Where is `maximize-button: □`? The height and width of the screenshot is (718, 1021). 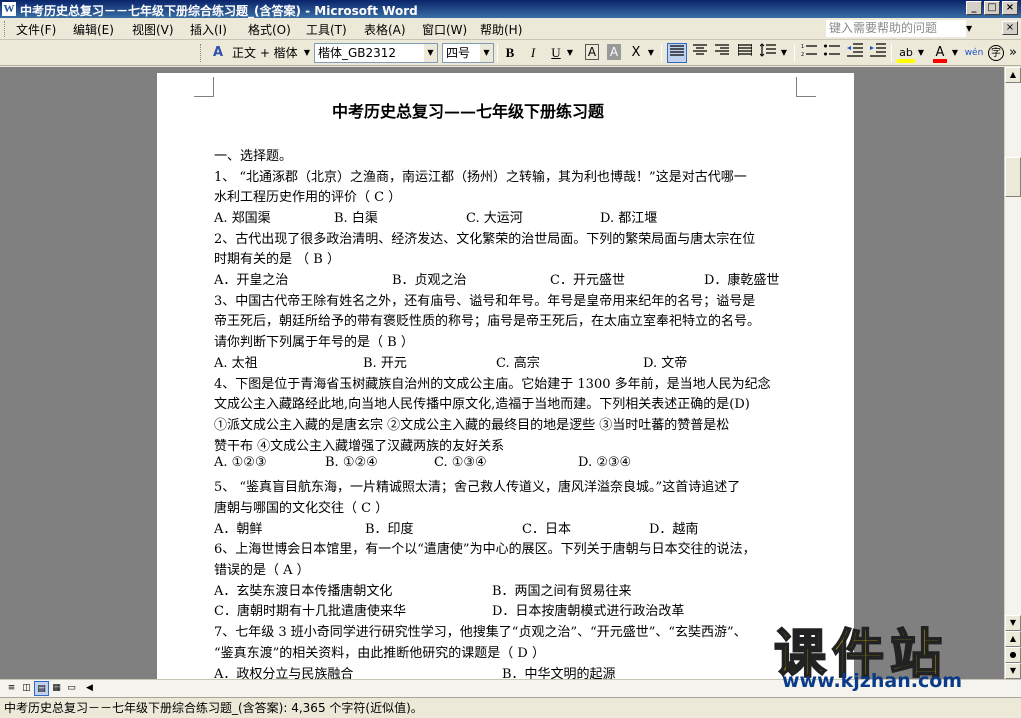 maximize-button: □ is located at coordinates (992, 8).